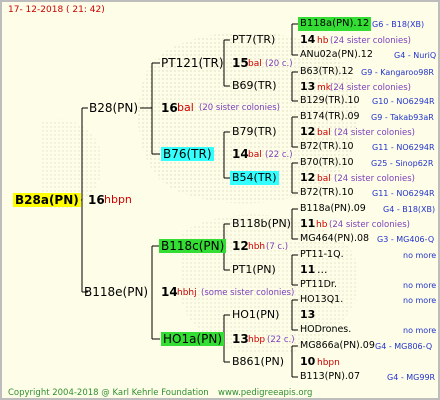 This screenshot has height=400, width=440. Describe the element at coordinates (254, 178) in the screenshot. I see `node-b54: B54(TR)` at that location.